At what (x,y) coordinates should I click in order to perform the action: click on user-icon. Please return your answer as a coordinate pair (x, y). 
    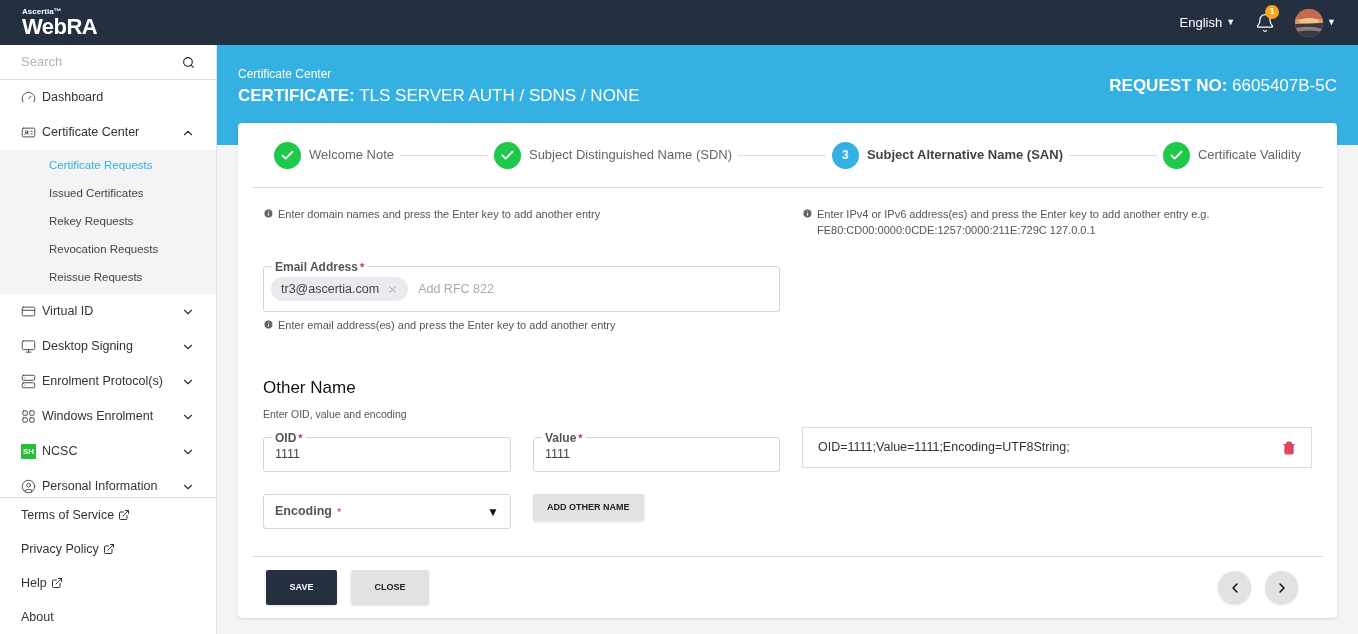
    Looking at the image, I should click on (28, 486).